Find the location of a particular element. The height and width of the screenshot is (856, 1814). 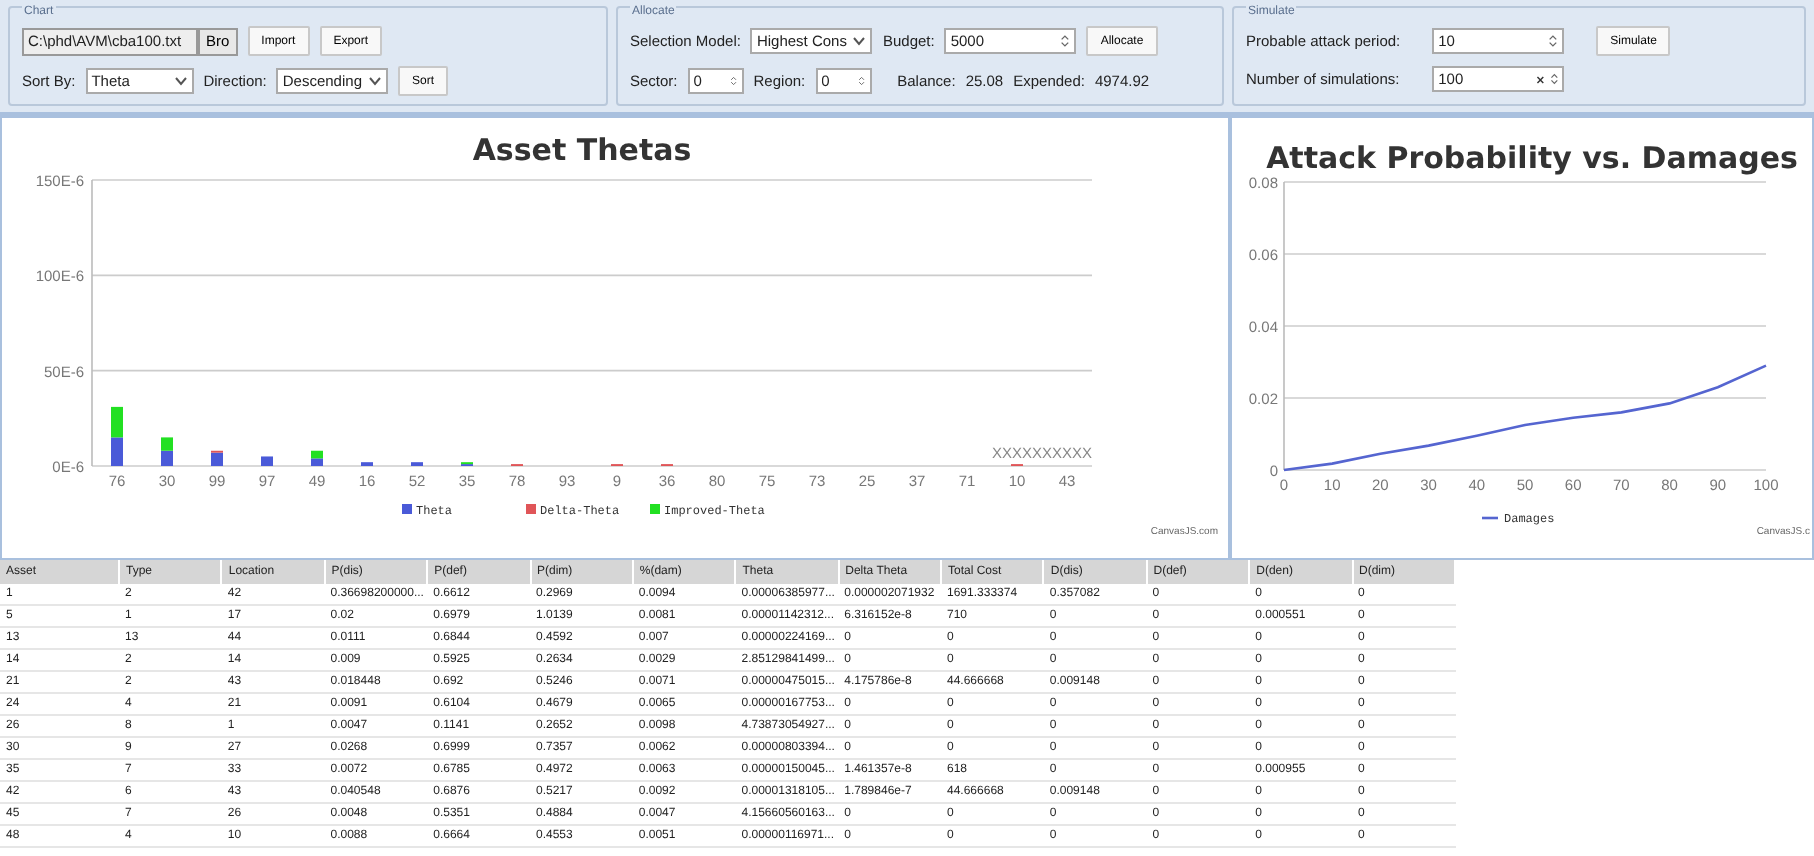

clear-icon is located at coordinates (1541, 79).